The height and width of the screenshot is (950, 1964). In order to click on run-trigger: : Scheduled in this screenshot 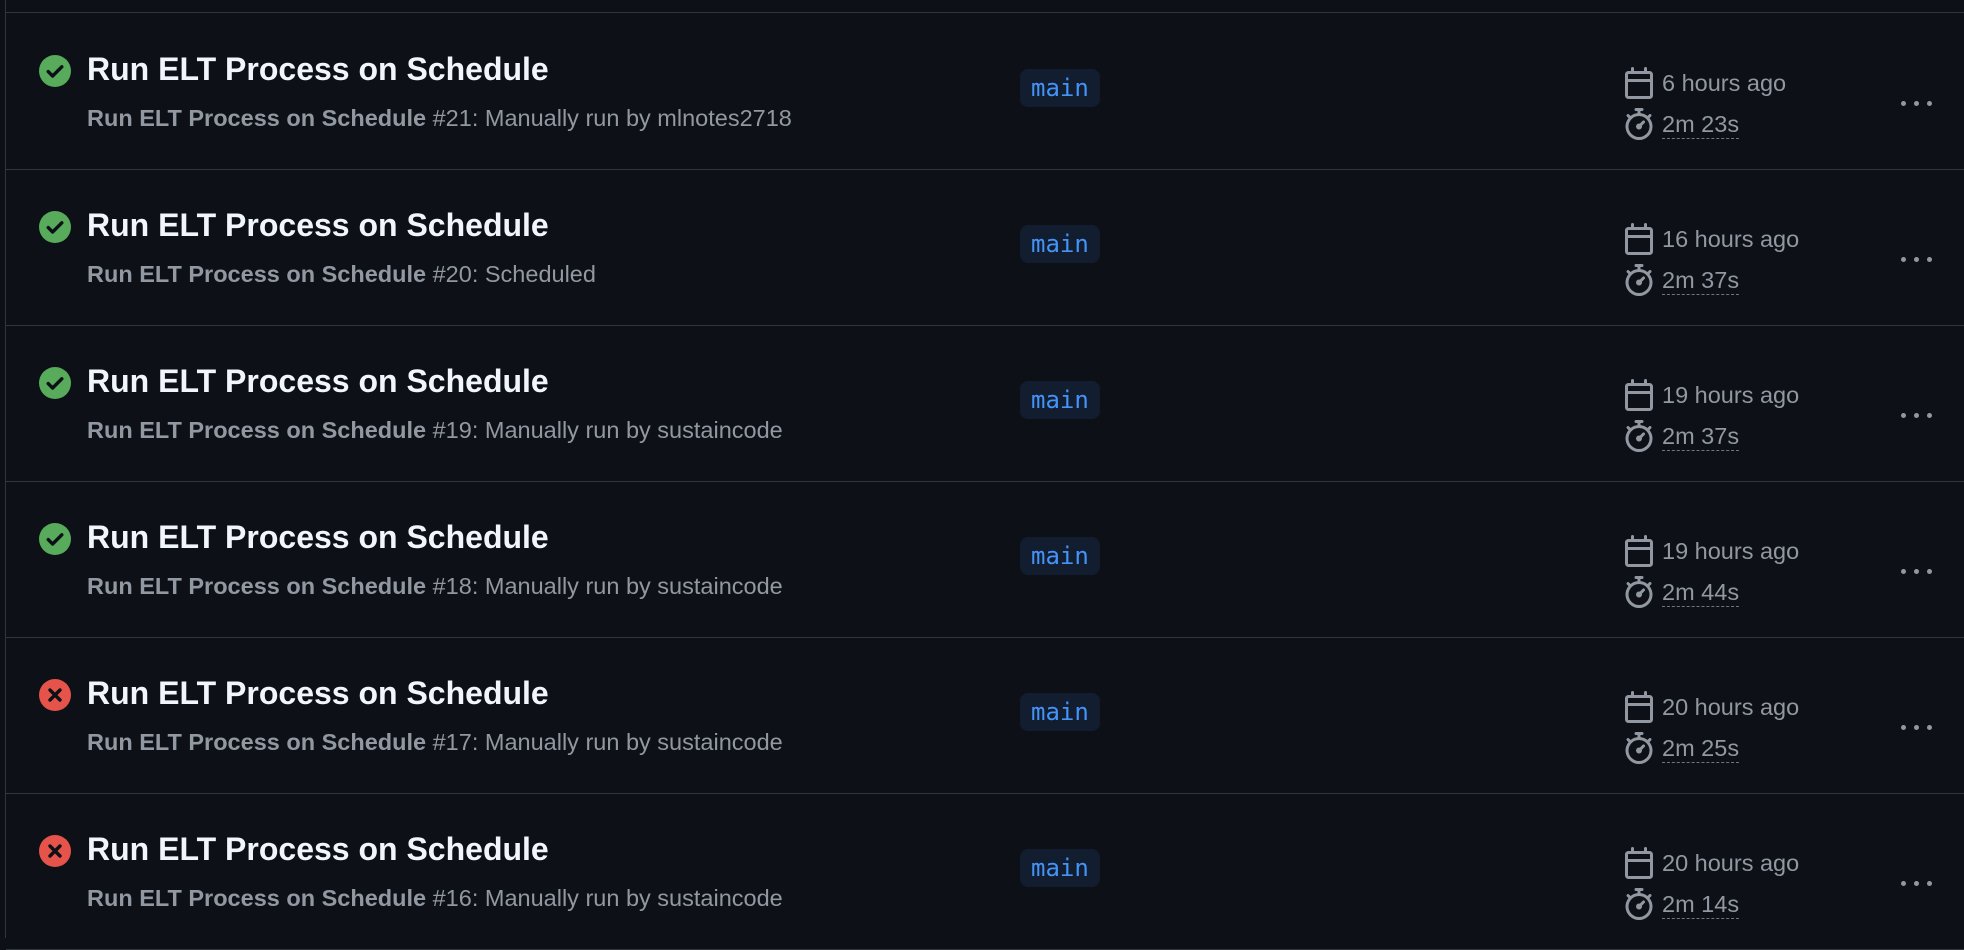, I will do `click(533, 274)`.